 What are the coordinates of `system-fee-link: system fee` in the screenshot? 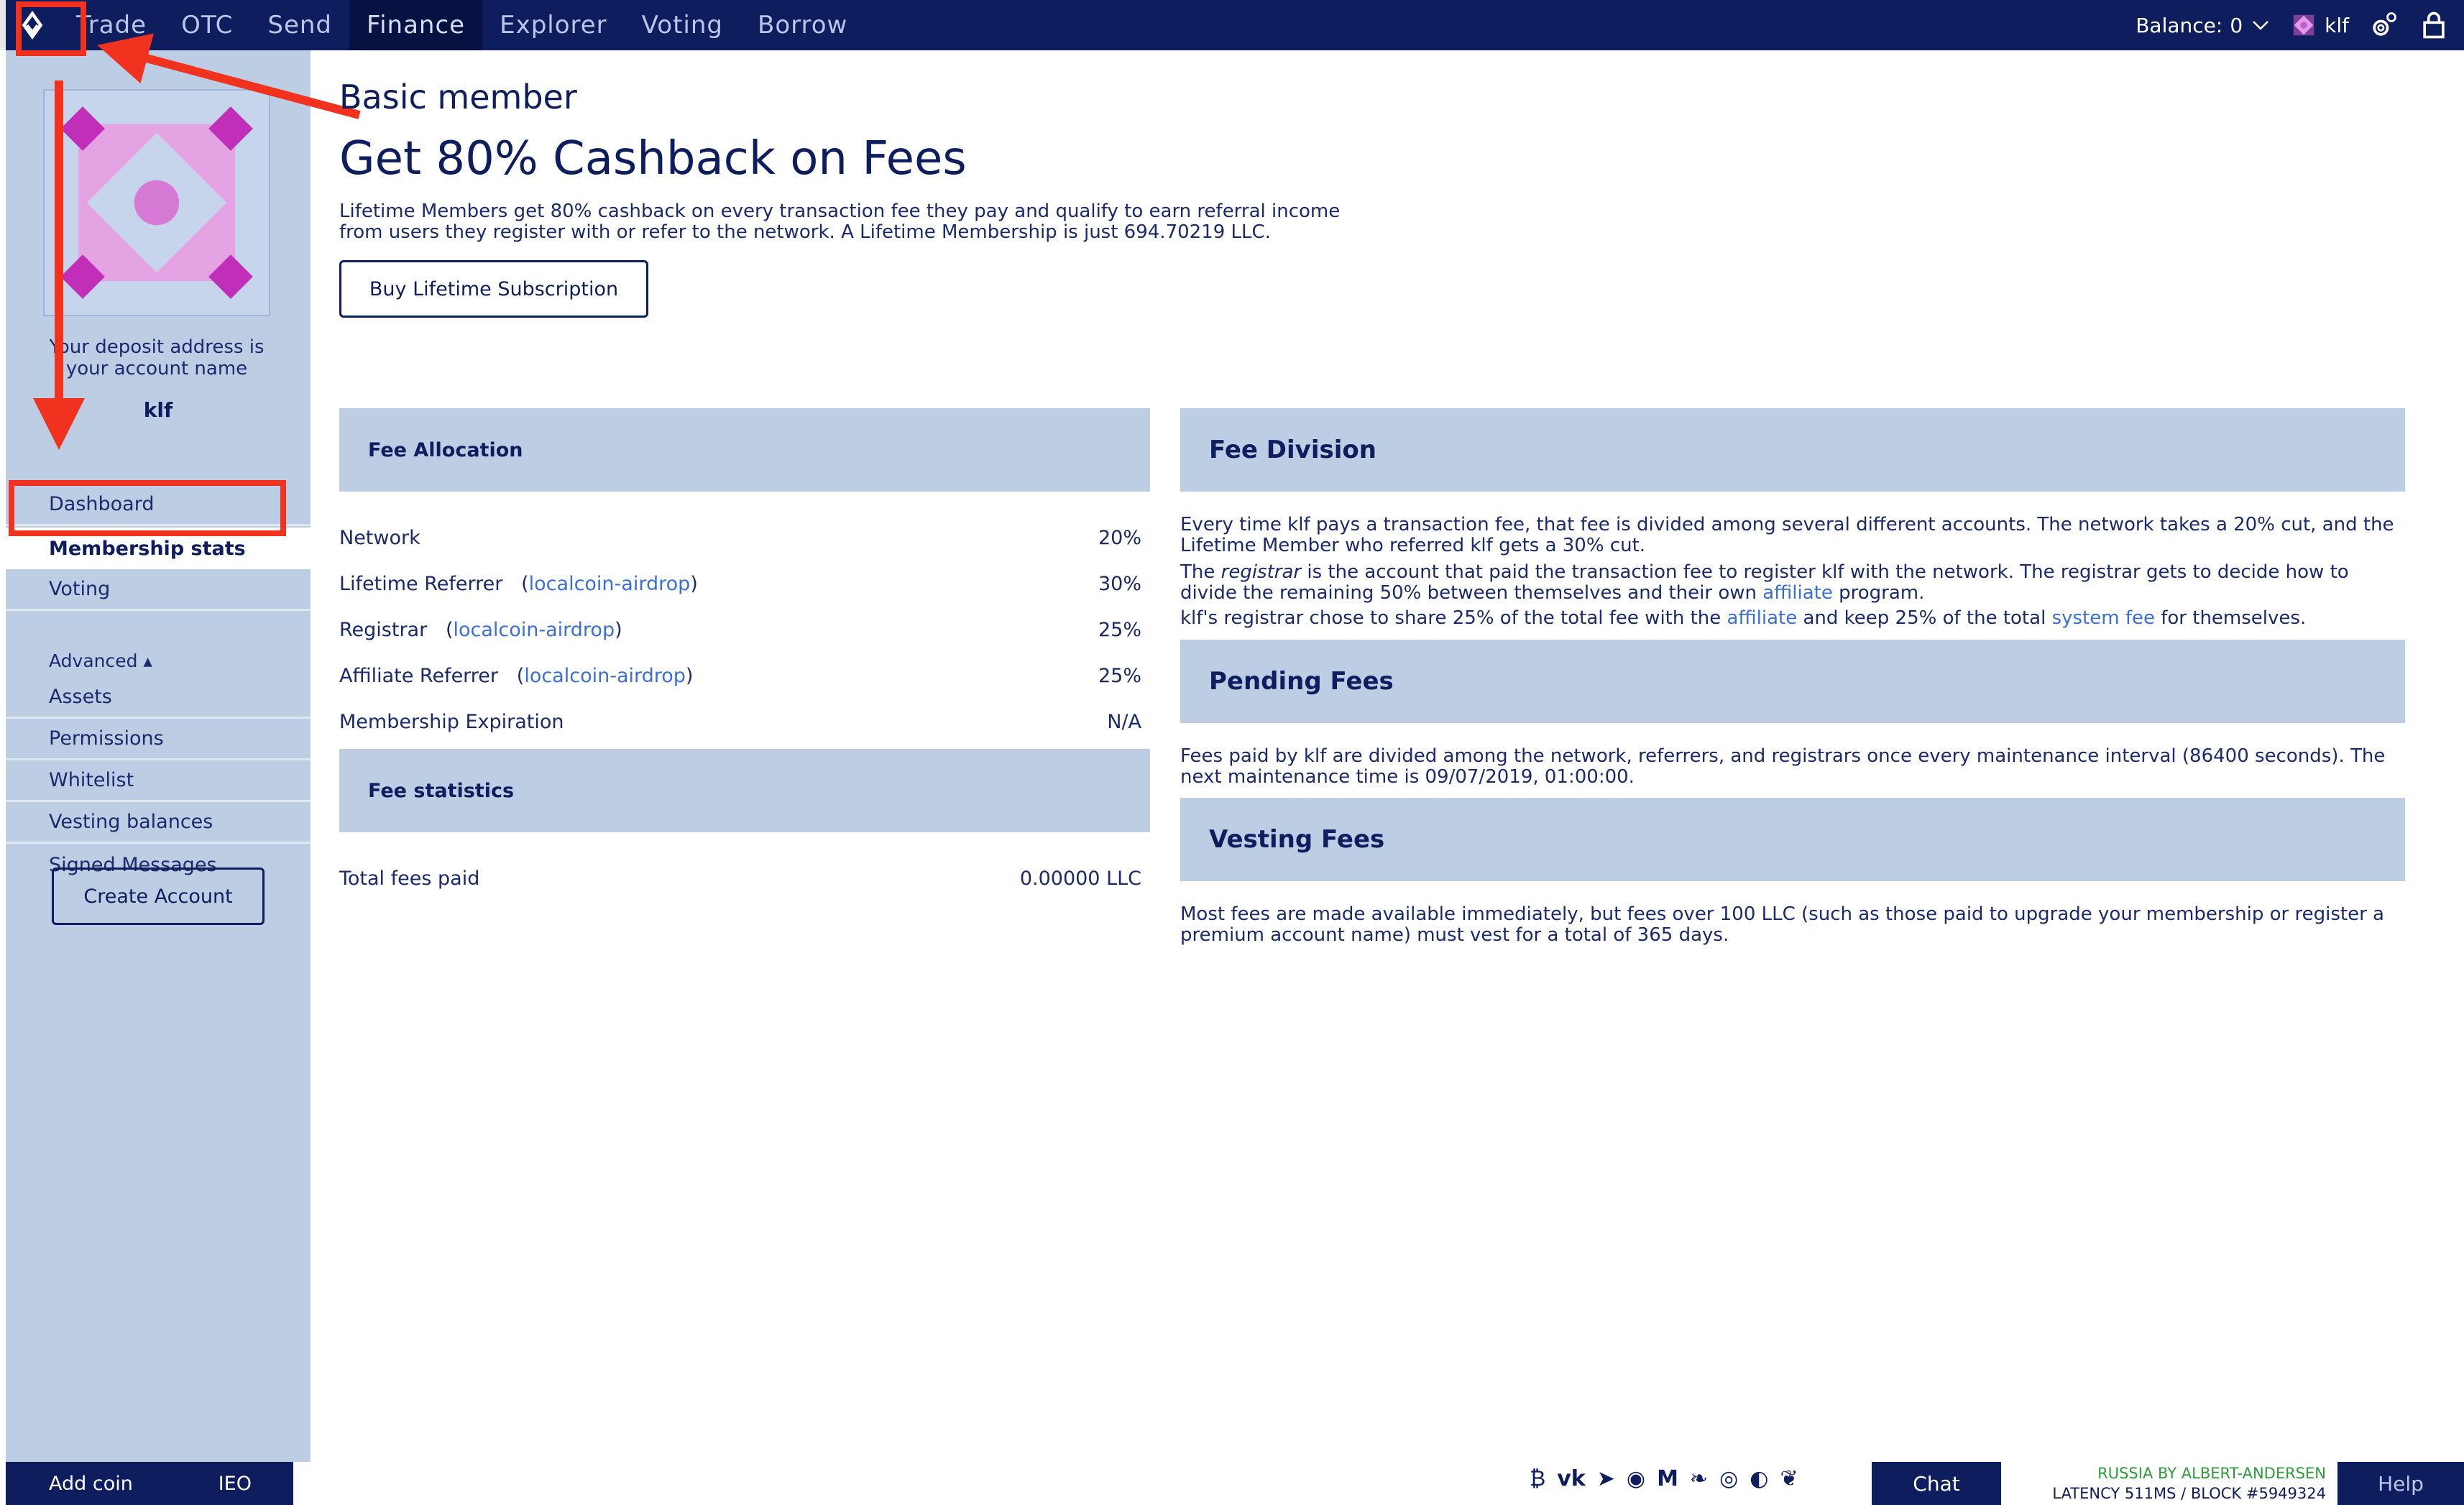 It's located at (2103, 618).